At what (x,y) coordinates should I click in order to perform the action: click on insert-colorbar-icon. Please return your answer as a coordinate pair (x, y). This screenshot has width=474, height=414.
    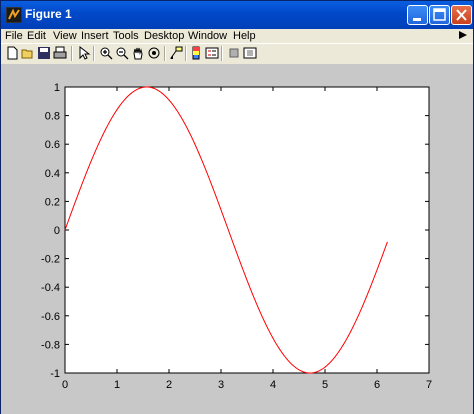
    Looking at the image, I should click on (196, 53).